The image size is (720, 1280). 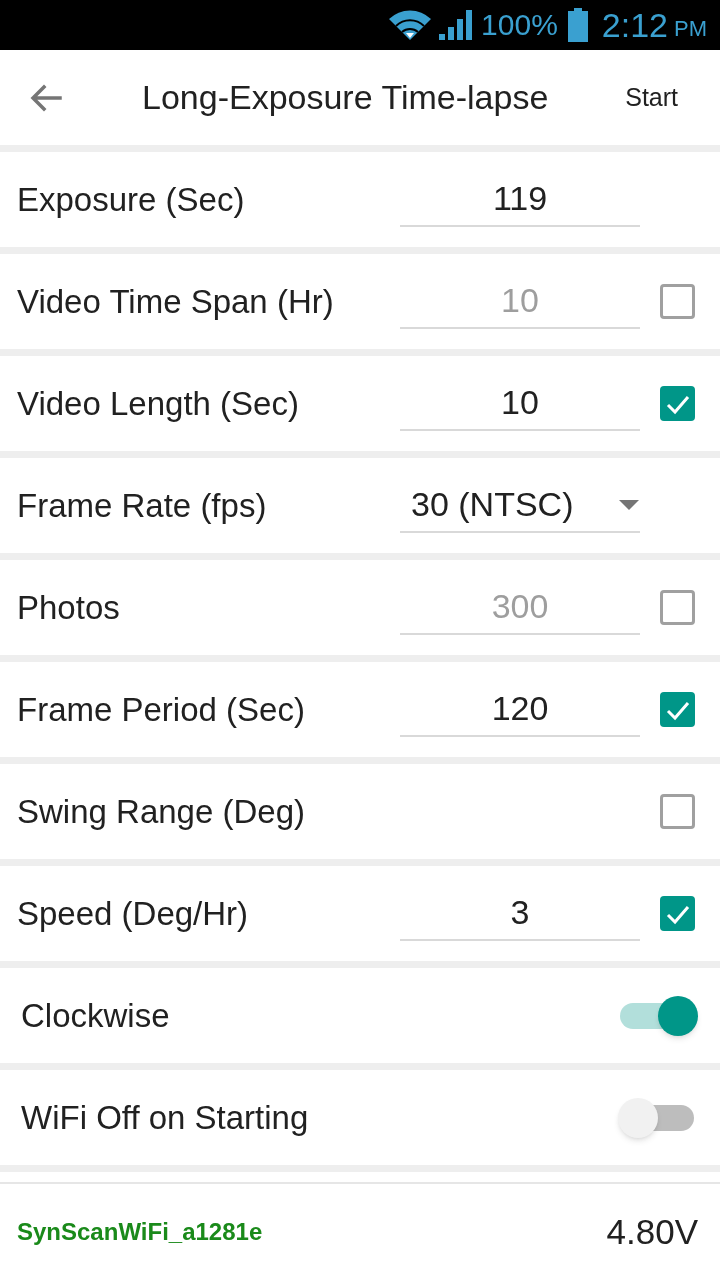 What do you see at coordinates (520, 709) in the screenshot?
I see `number-field: 120` at bounding box center [520, 709].